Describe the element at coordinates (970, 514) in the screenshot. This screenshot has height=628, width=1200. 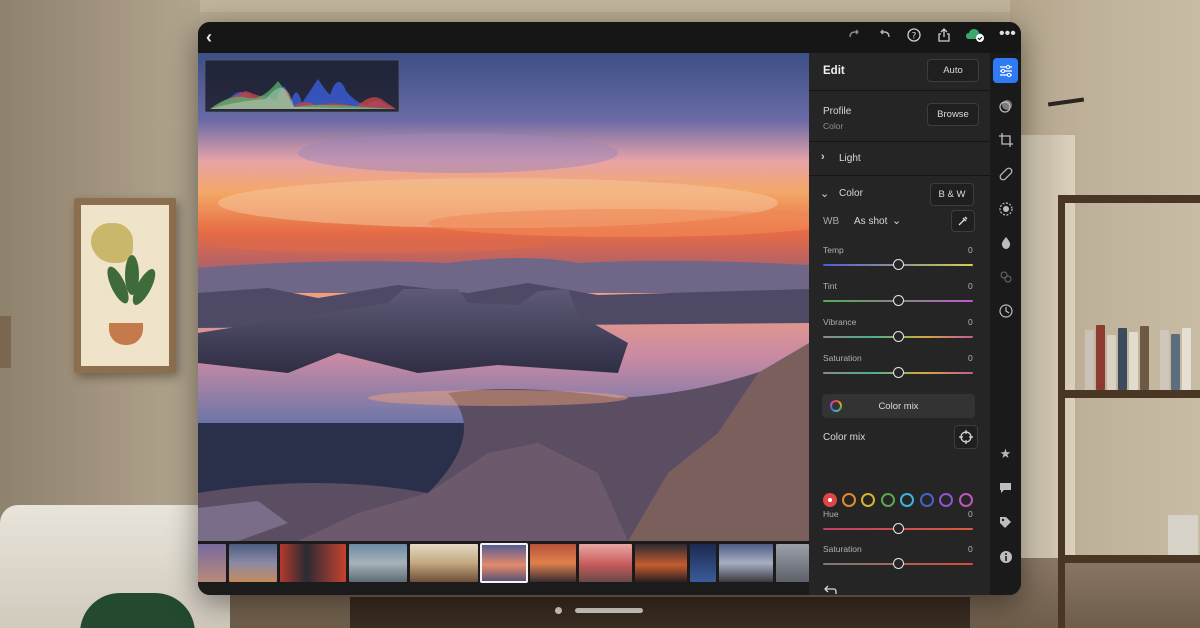
I see `hue-value: 0` at that location.